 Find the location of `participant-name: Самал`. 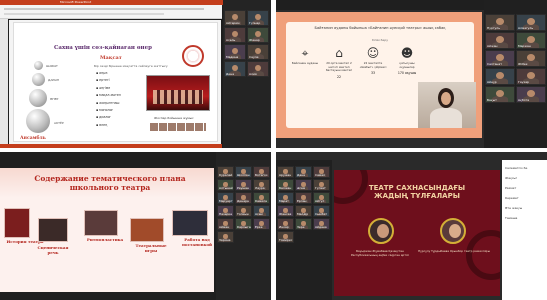

participant-name: Самал is located at coordinates (320, 175).